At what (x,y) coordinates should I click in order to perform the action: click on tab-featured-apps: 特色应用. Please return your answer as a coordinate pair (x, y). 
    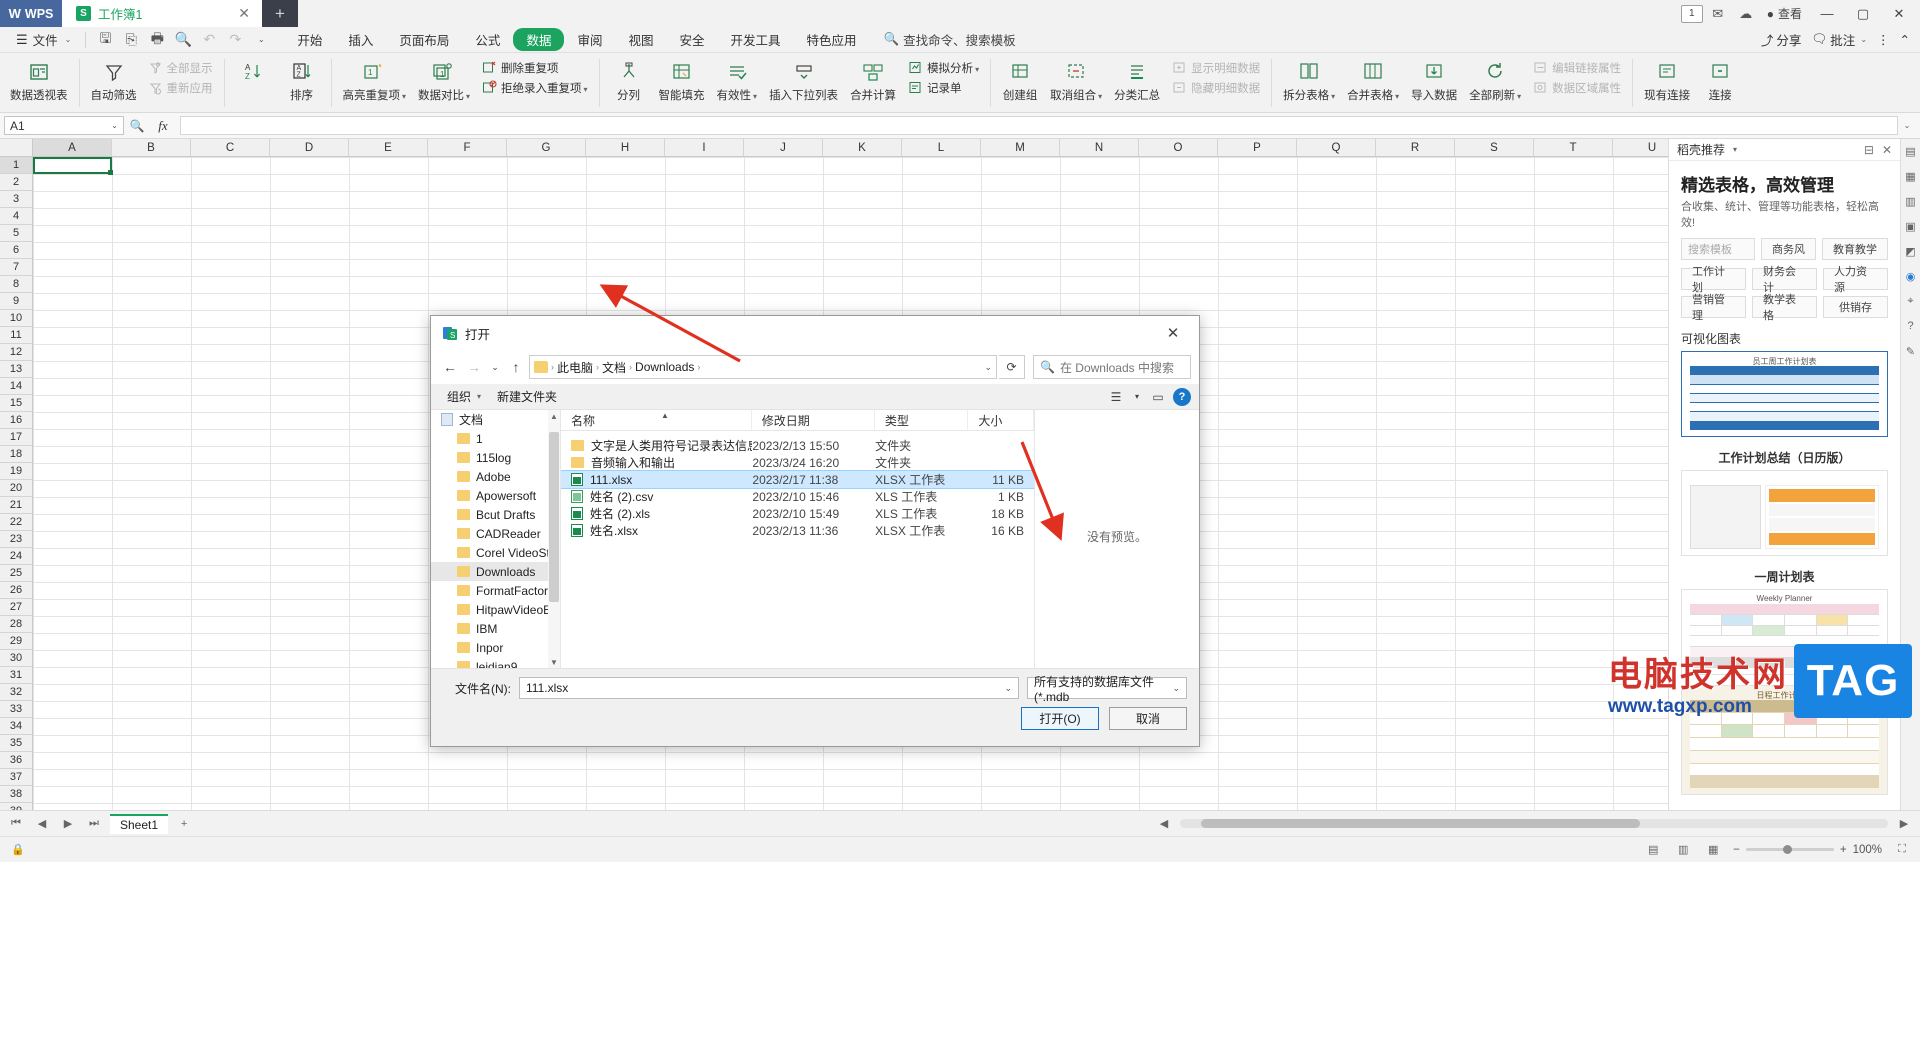
    Looking at the image, I should click on (832, 39).